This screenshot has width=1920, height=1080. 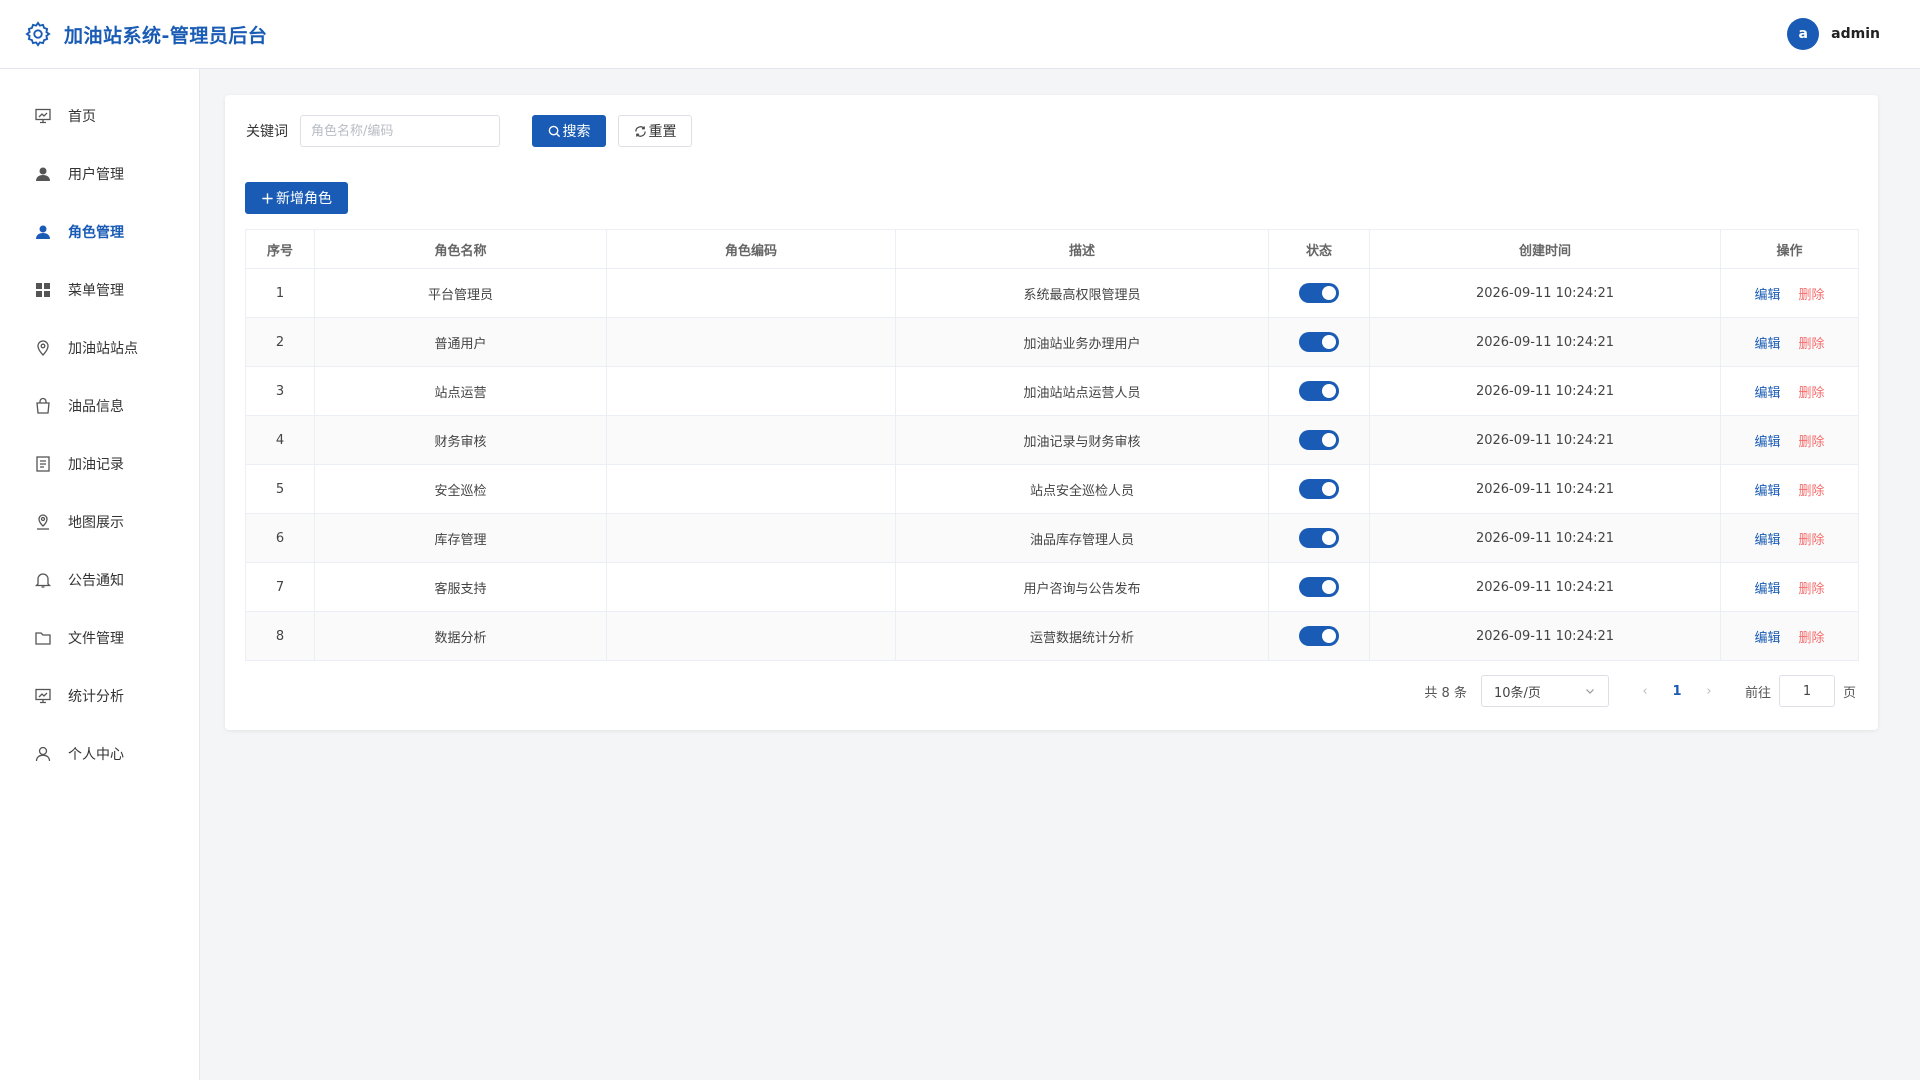 I want to click on add-role-button: 新增角色, so click(x=296, y=198).